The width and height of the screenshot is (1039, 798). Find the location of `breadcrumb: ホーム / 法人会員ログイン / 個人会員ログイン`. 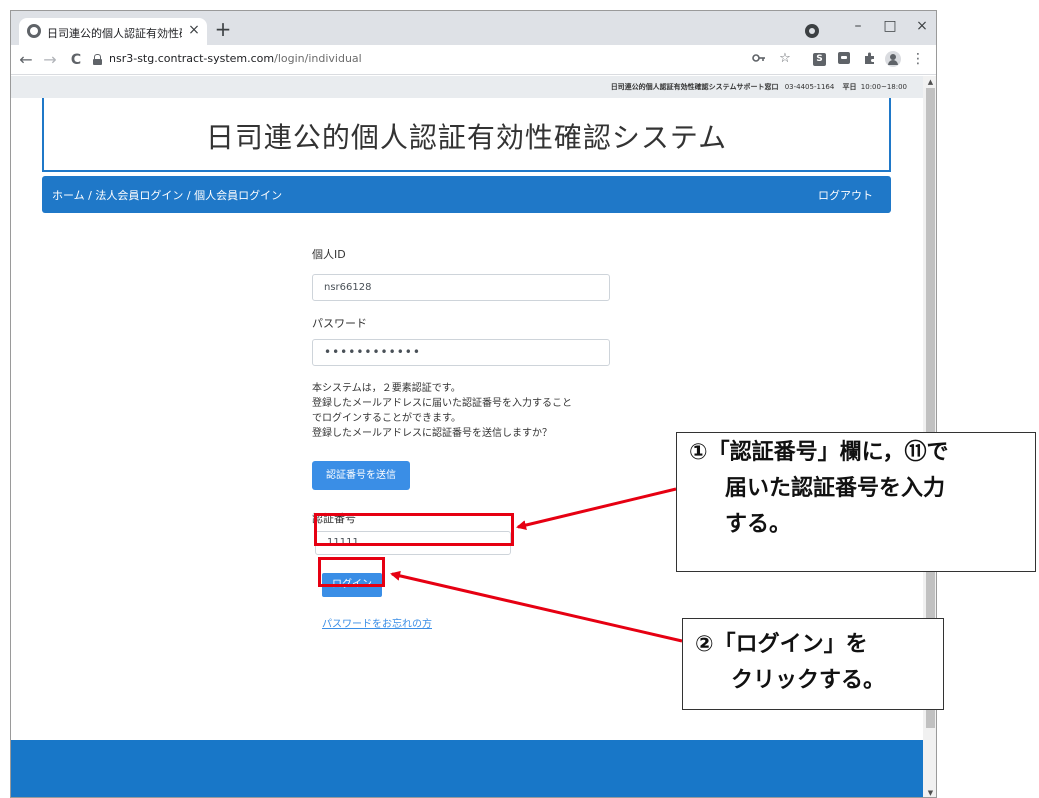

breadcrumb: ホーム / 法人会員ログイン / 個人会員ログイン is located at coordinates (167, 195).